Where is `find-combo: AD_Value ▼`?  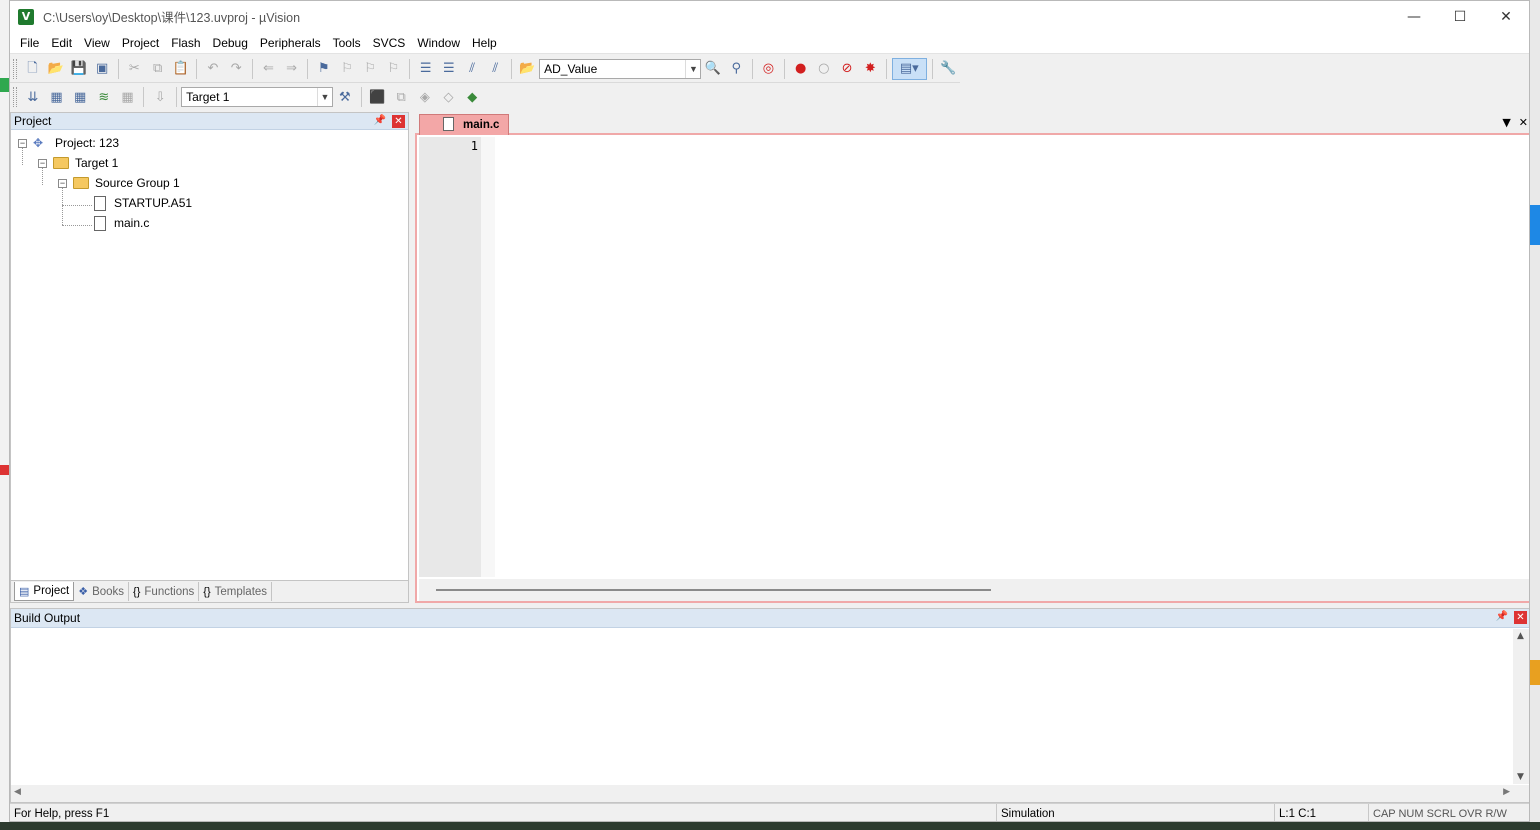 find-combo: AD_Value ▼ is located at coordinates (620, 68).